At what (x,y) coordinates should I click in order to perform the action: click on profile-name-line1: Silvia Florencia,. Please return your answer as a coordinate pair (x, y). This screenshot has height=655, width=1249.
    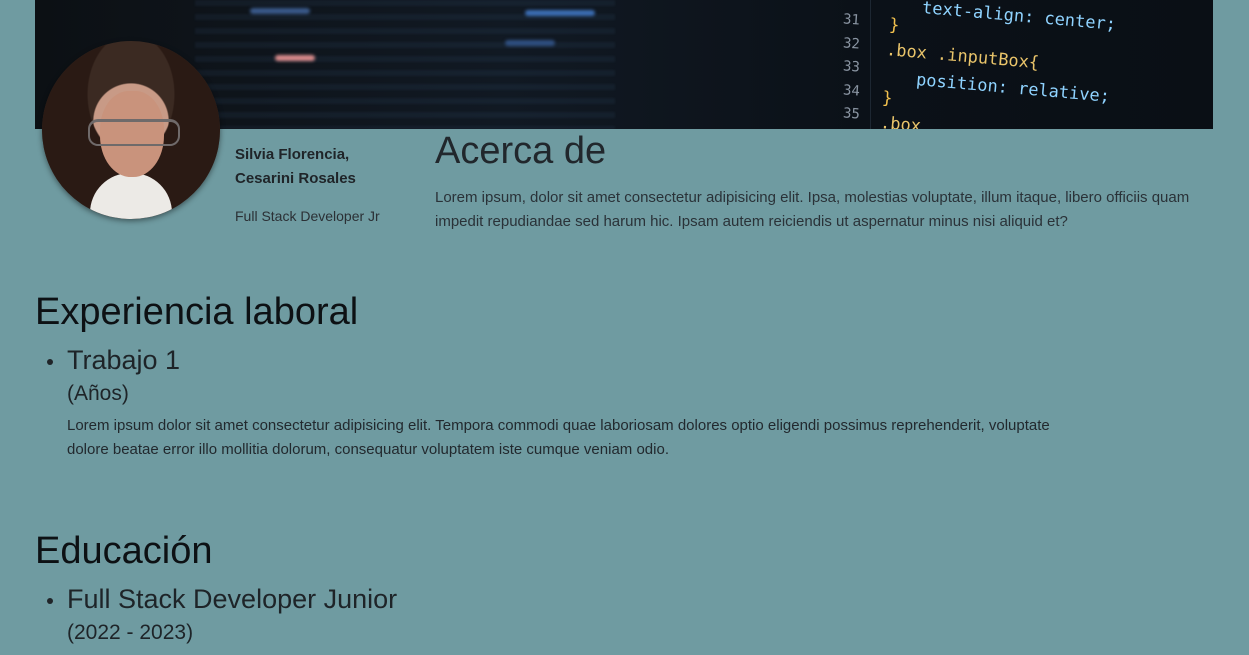
    Looking at the image, I should click on (292, 154).